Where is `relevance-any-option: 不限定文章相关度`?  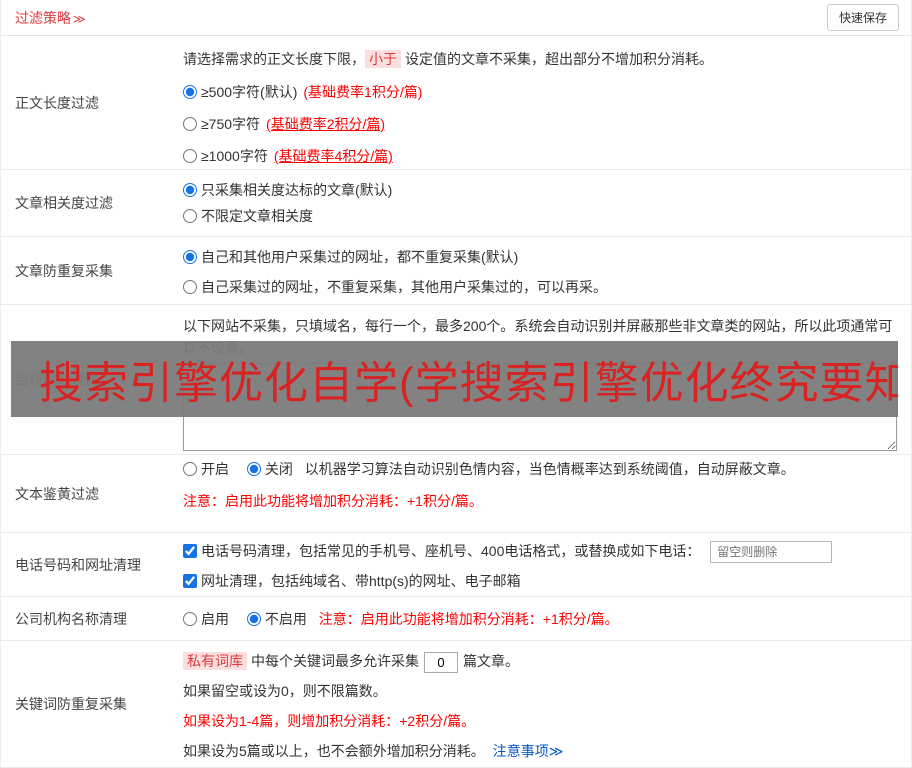 relevance-any-option: 不限定文章相关度 is located at coordinates (540, 216).